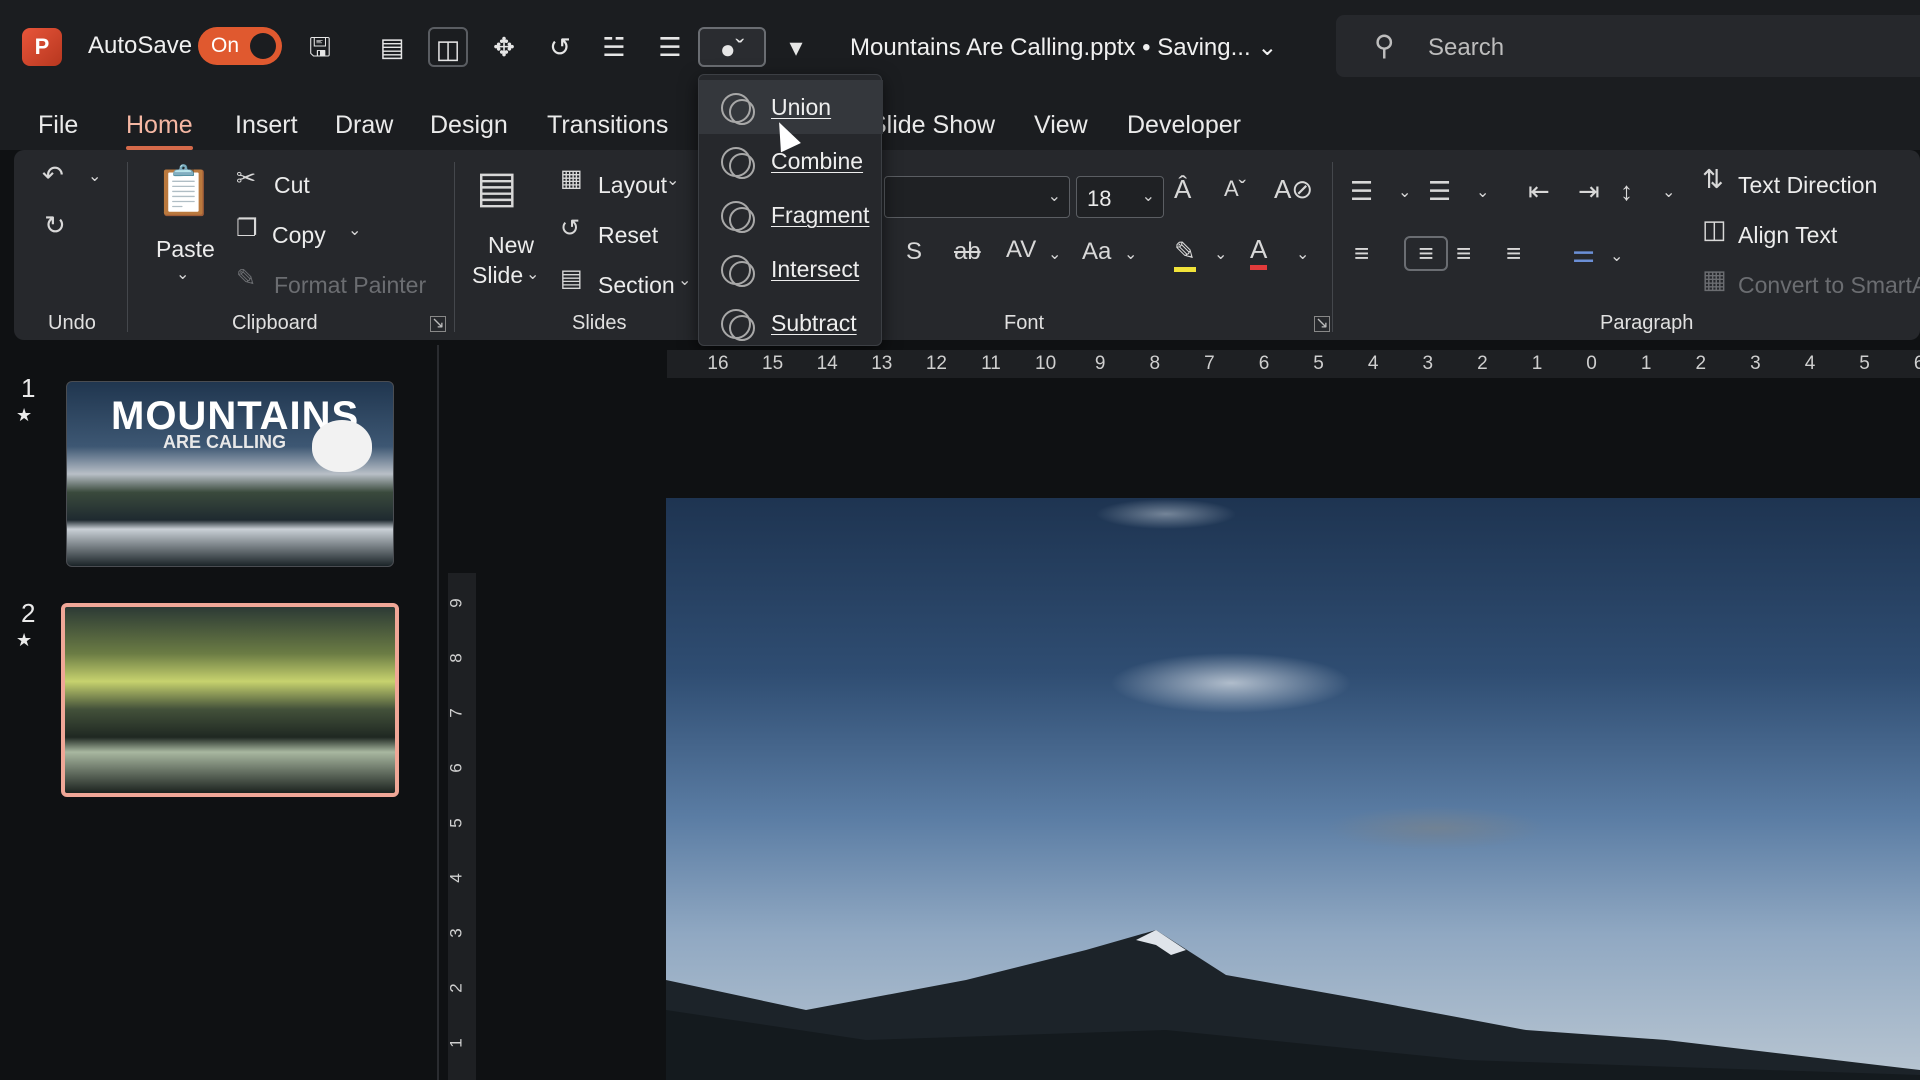  I want to click on section-dropdown-icon: ⌄, so click(684, 280).